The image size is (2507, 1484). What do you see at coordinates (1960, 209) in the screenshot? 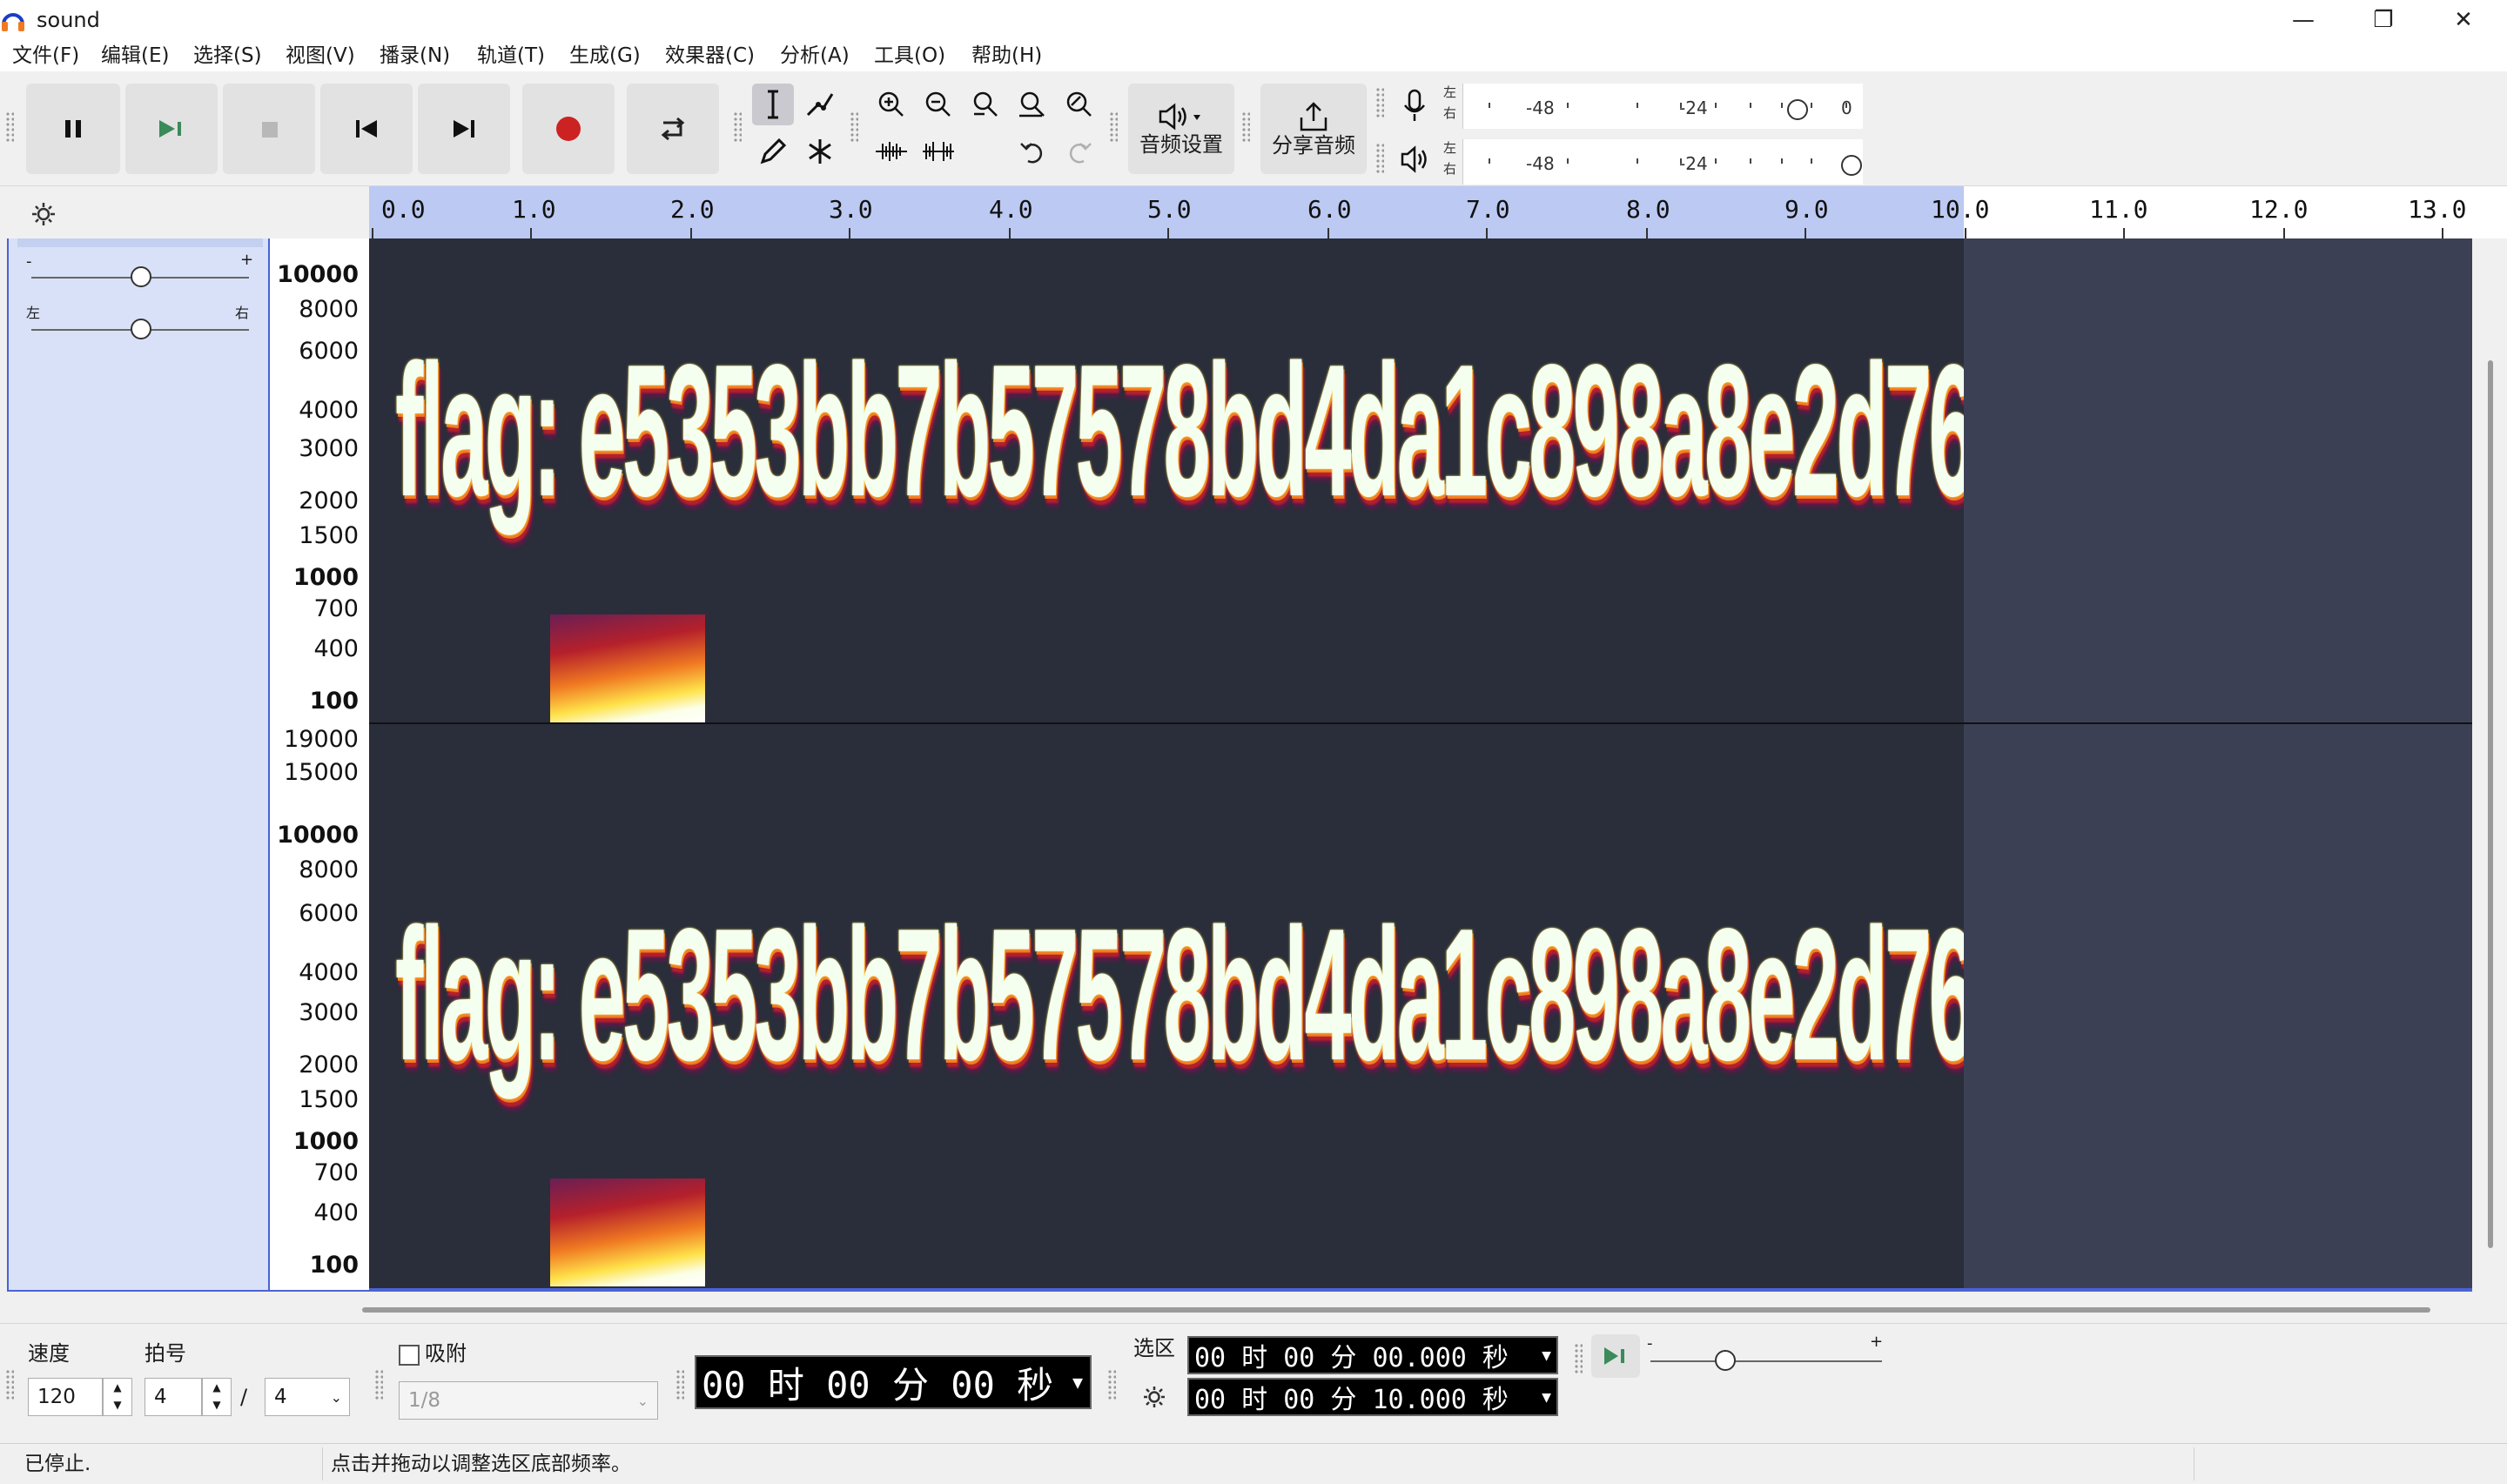
I see `ruler-tick-label: 10.0` at bounding box center [1960, 209].